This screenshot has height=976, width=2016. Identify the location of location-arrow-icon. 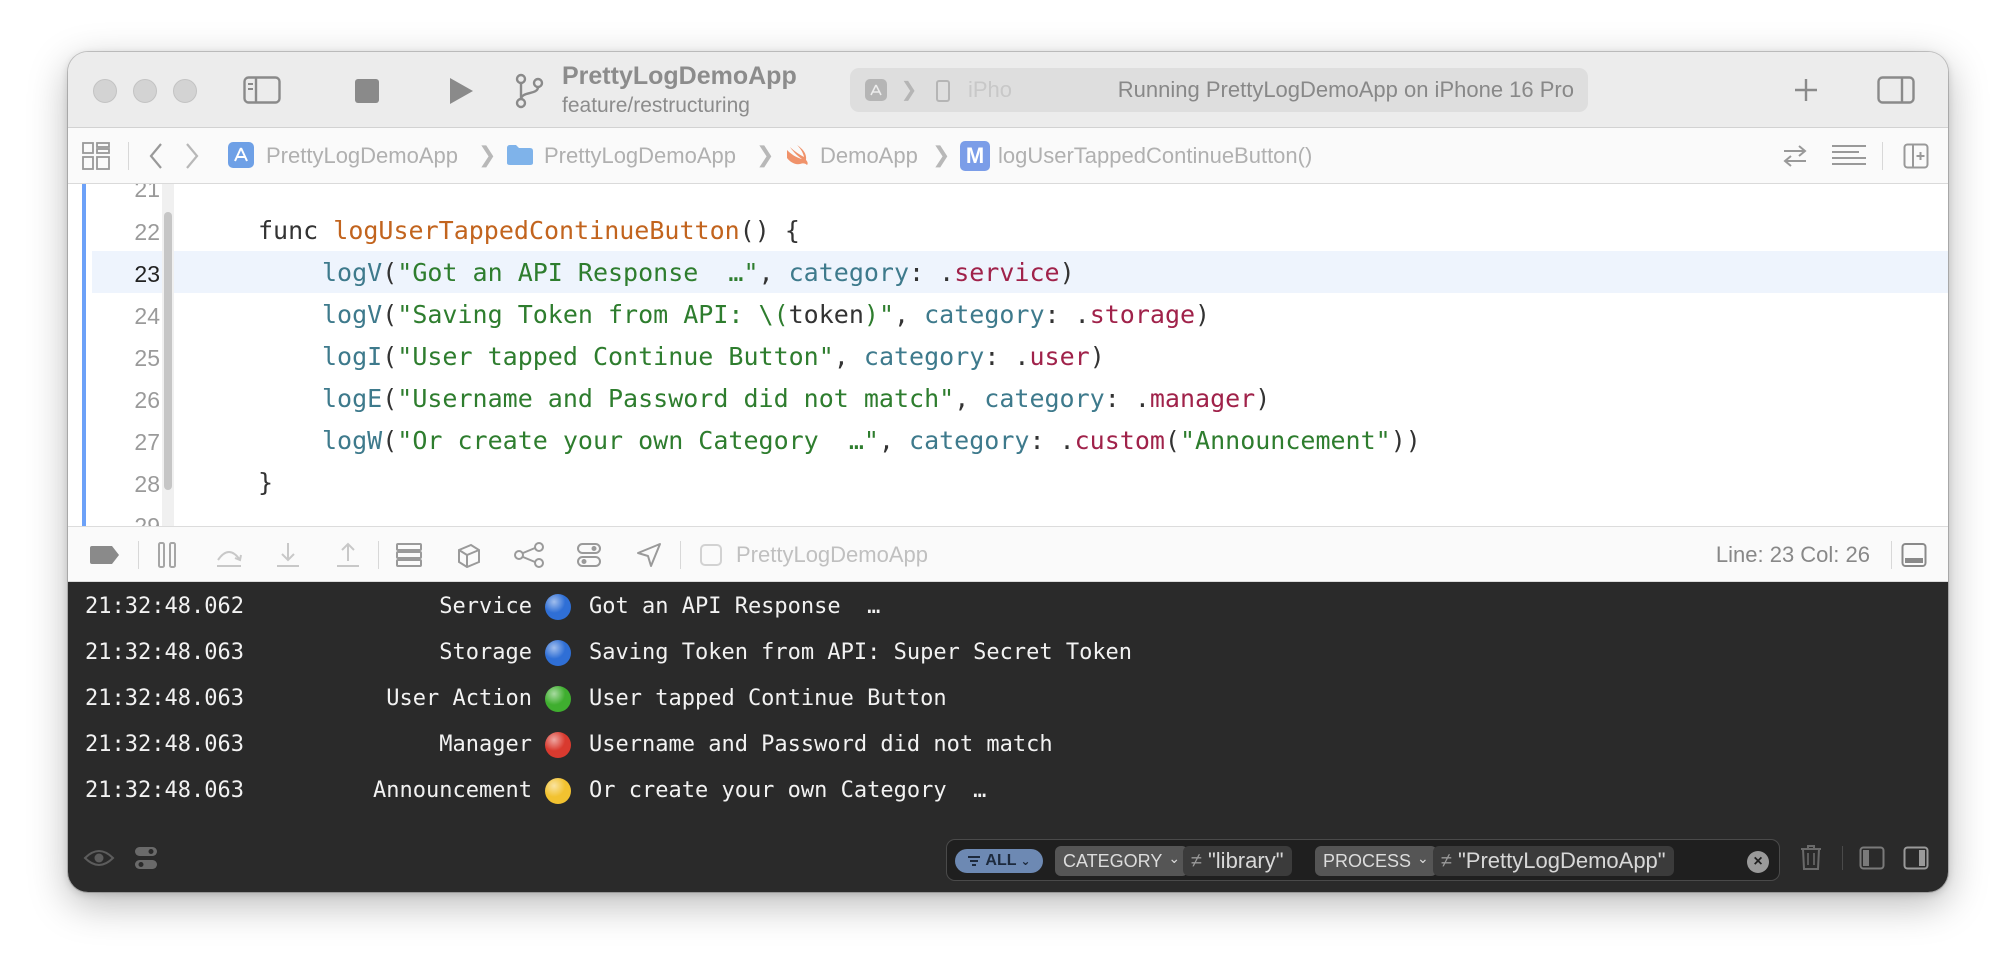
(649, 555).